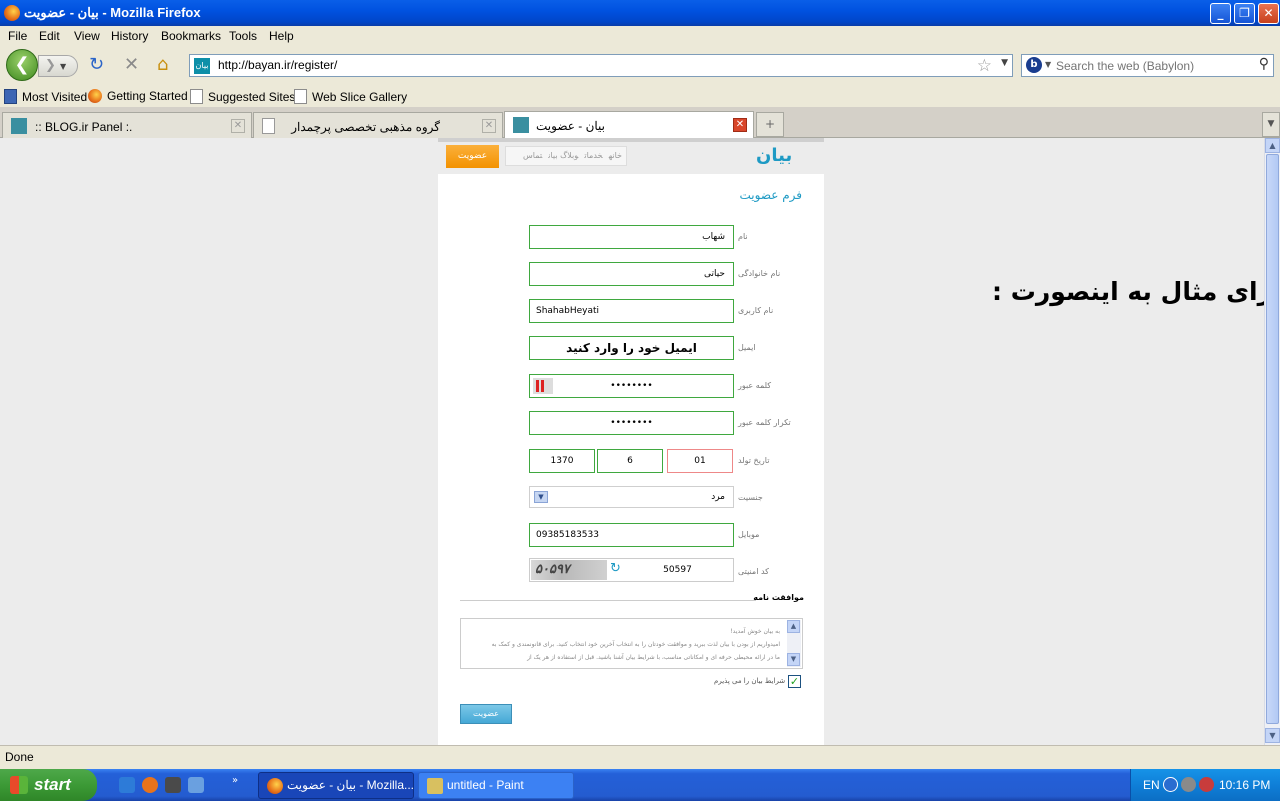 The height and width of the screenshot is (801, 1280). What do you see at coordinates (608, 600) in the screenshot?
I see `agreement-divider` at bounding box center [608, 600].